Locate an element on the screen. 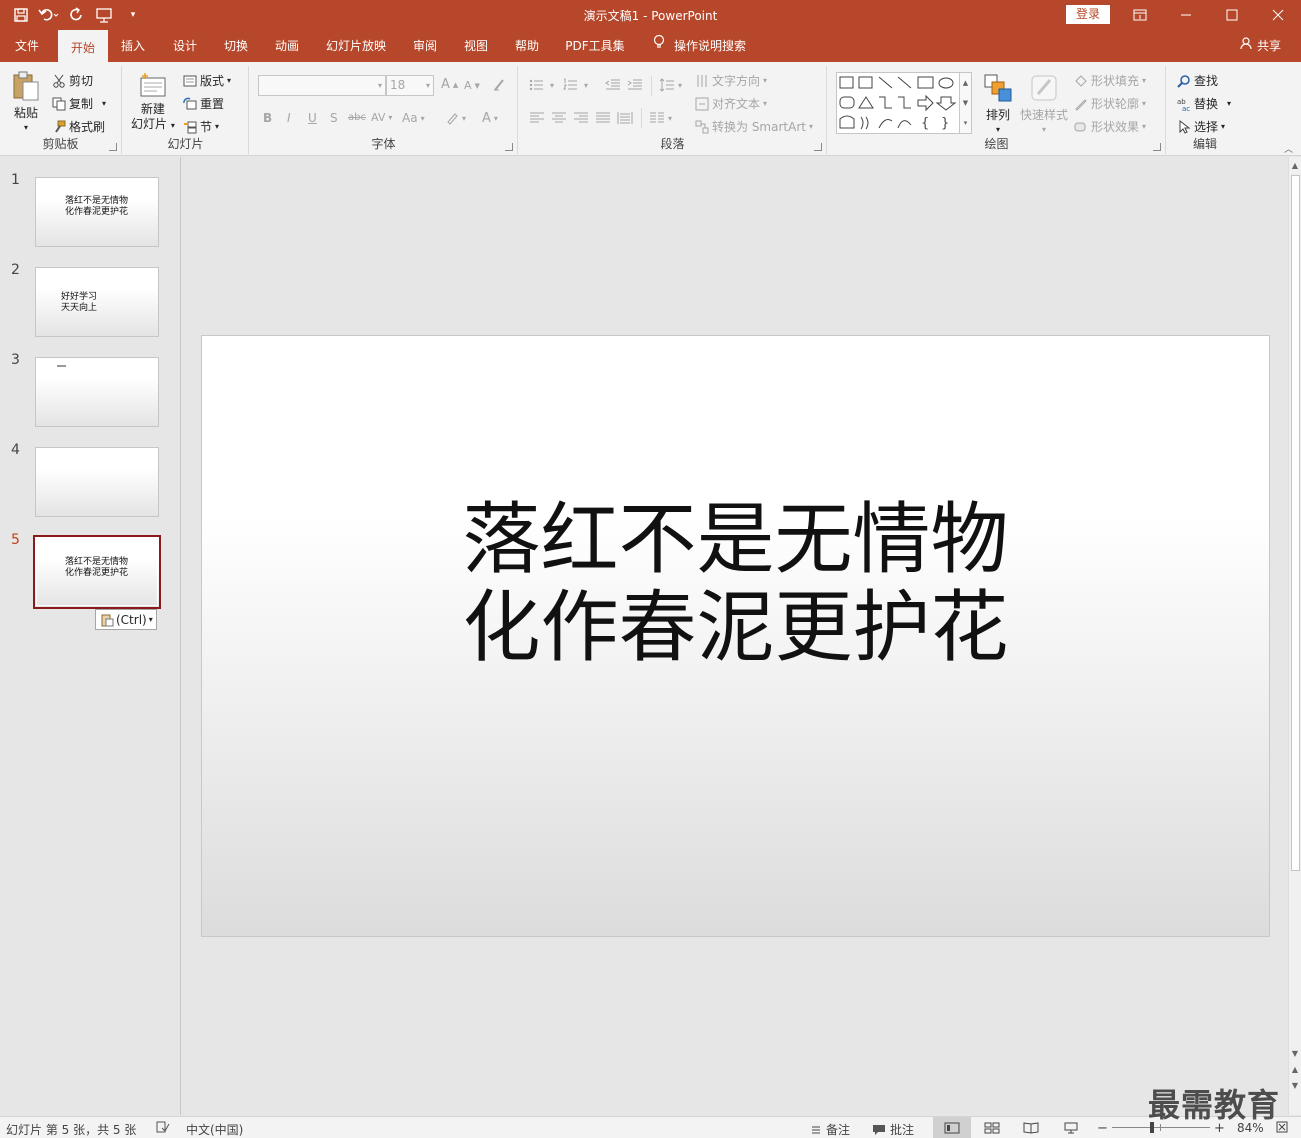 This screenshot has width=1301, height=1138. copy-button: 复制 ▾ is located at coordinates (79, 103).